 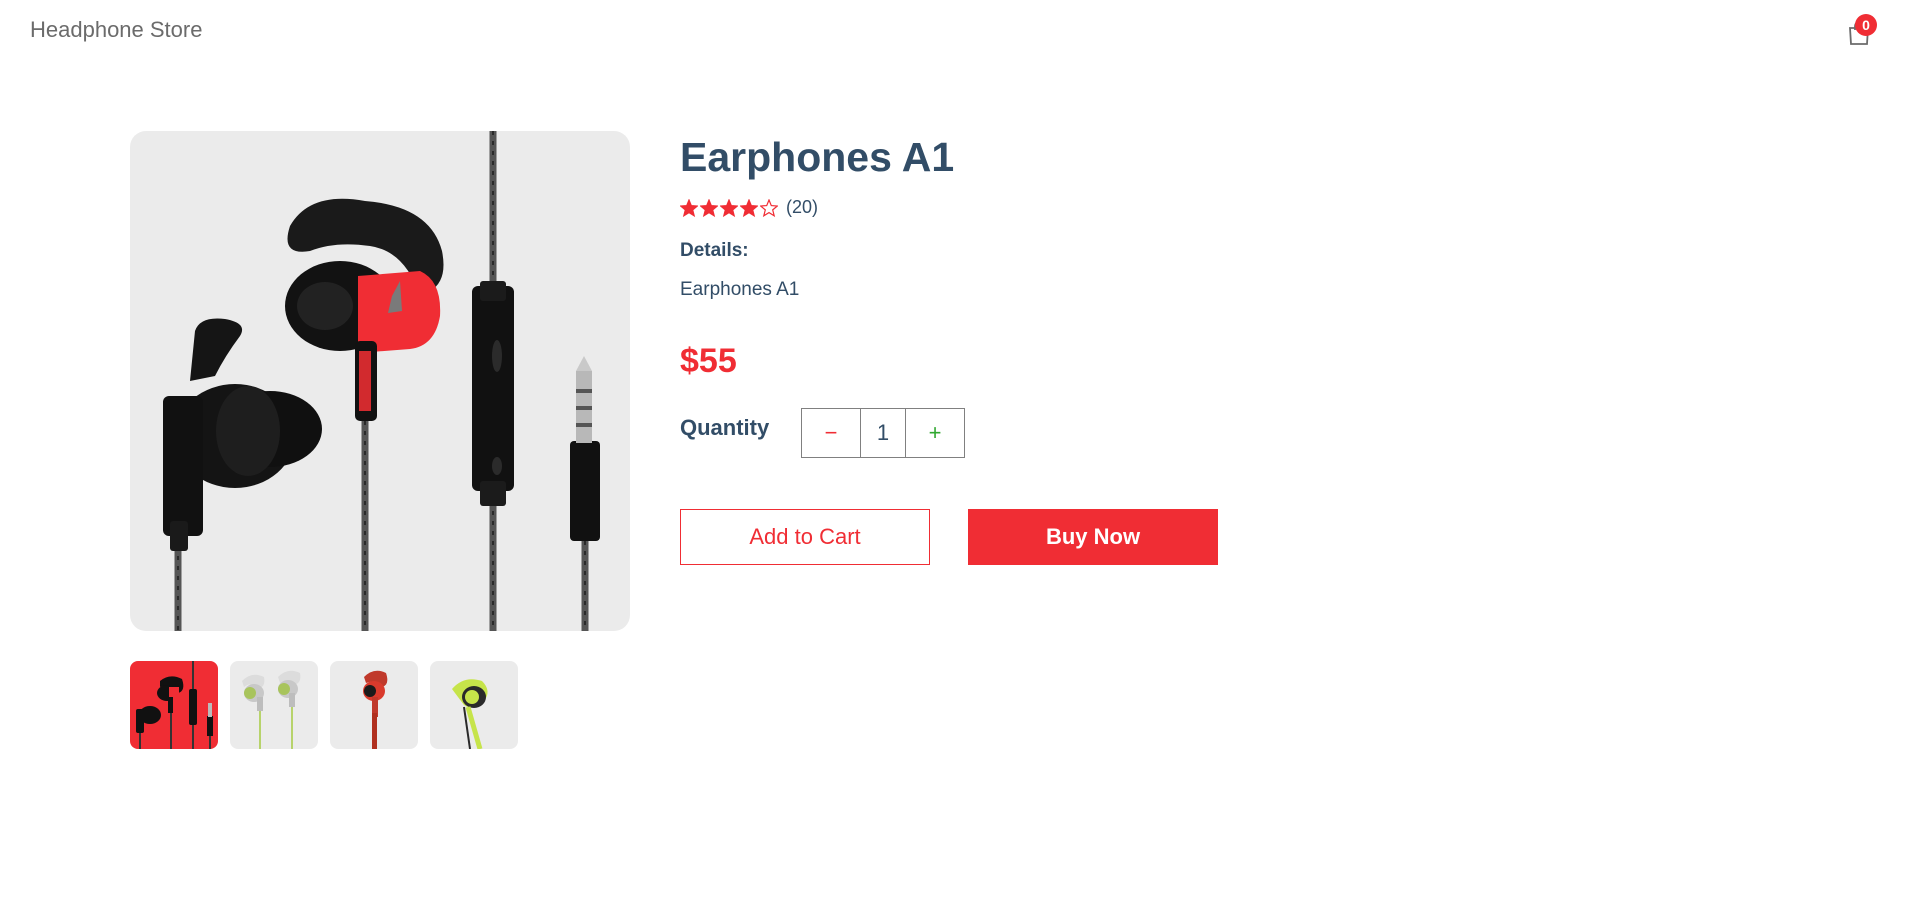 I want to click on store-logo: Headphone Store, so click(x=116, y=30).